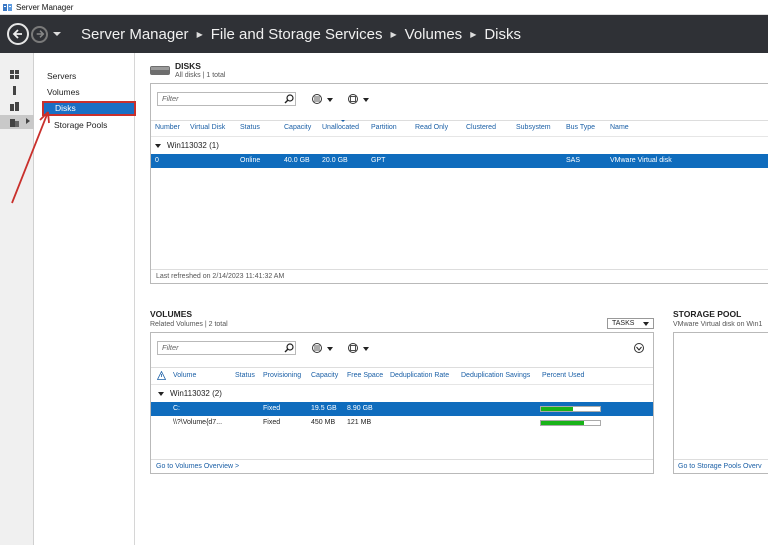 The image size is (768, 545). What do you see at coordinates (226, 99) in the screenshot?
I see `disks-filter-input: Filter` at bounding box center [226, 99].